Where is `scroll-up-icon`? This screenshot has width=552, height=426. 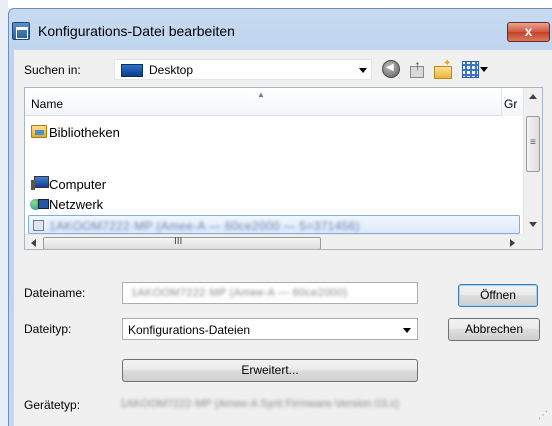
scroll-up-icon is located at coordinates (533, 96).